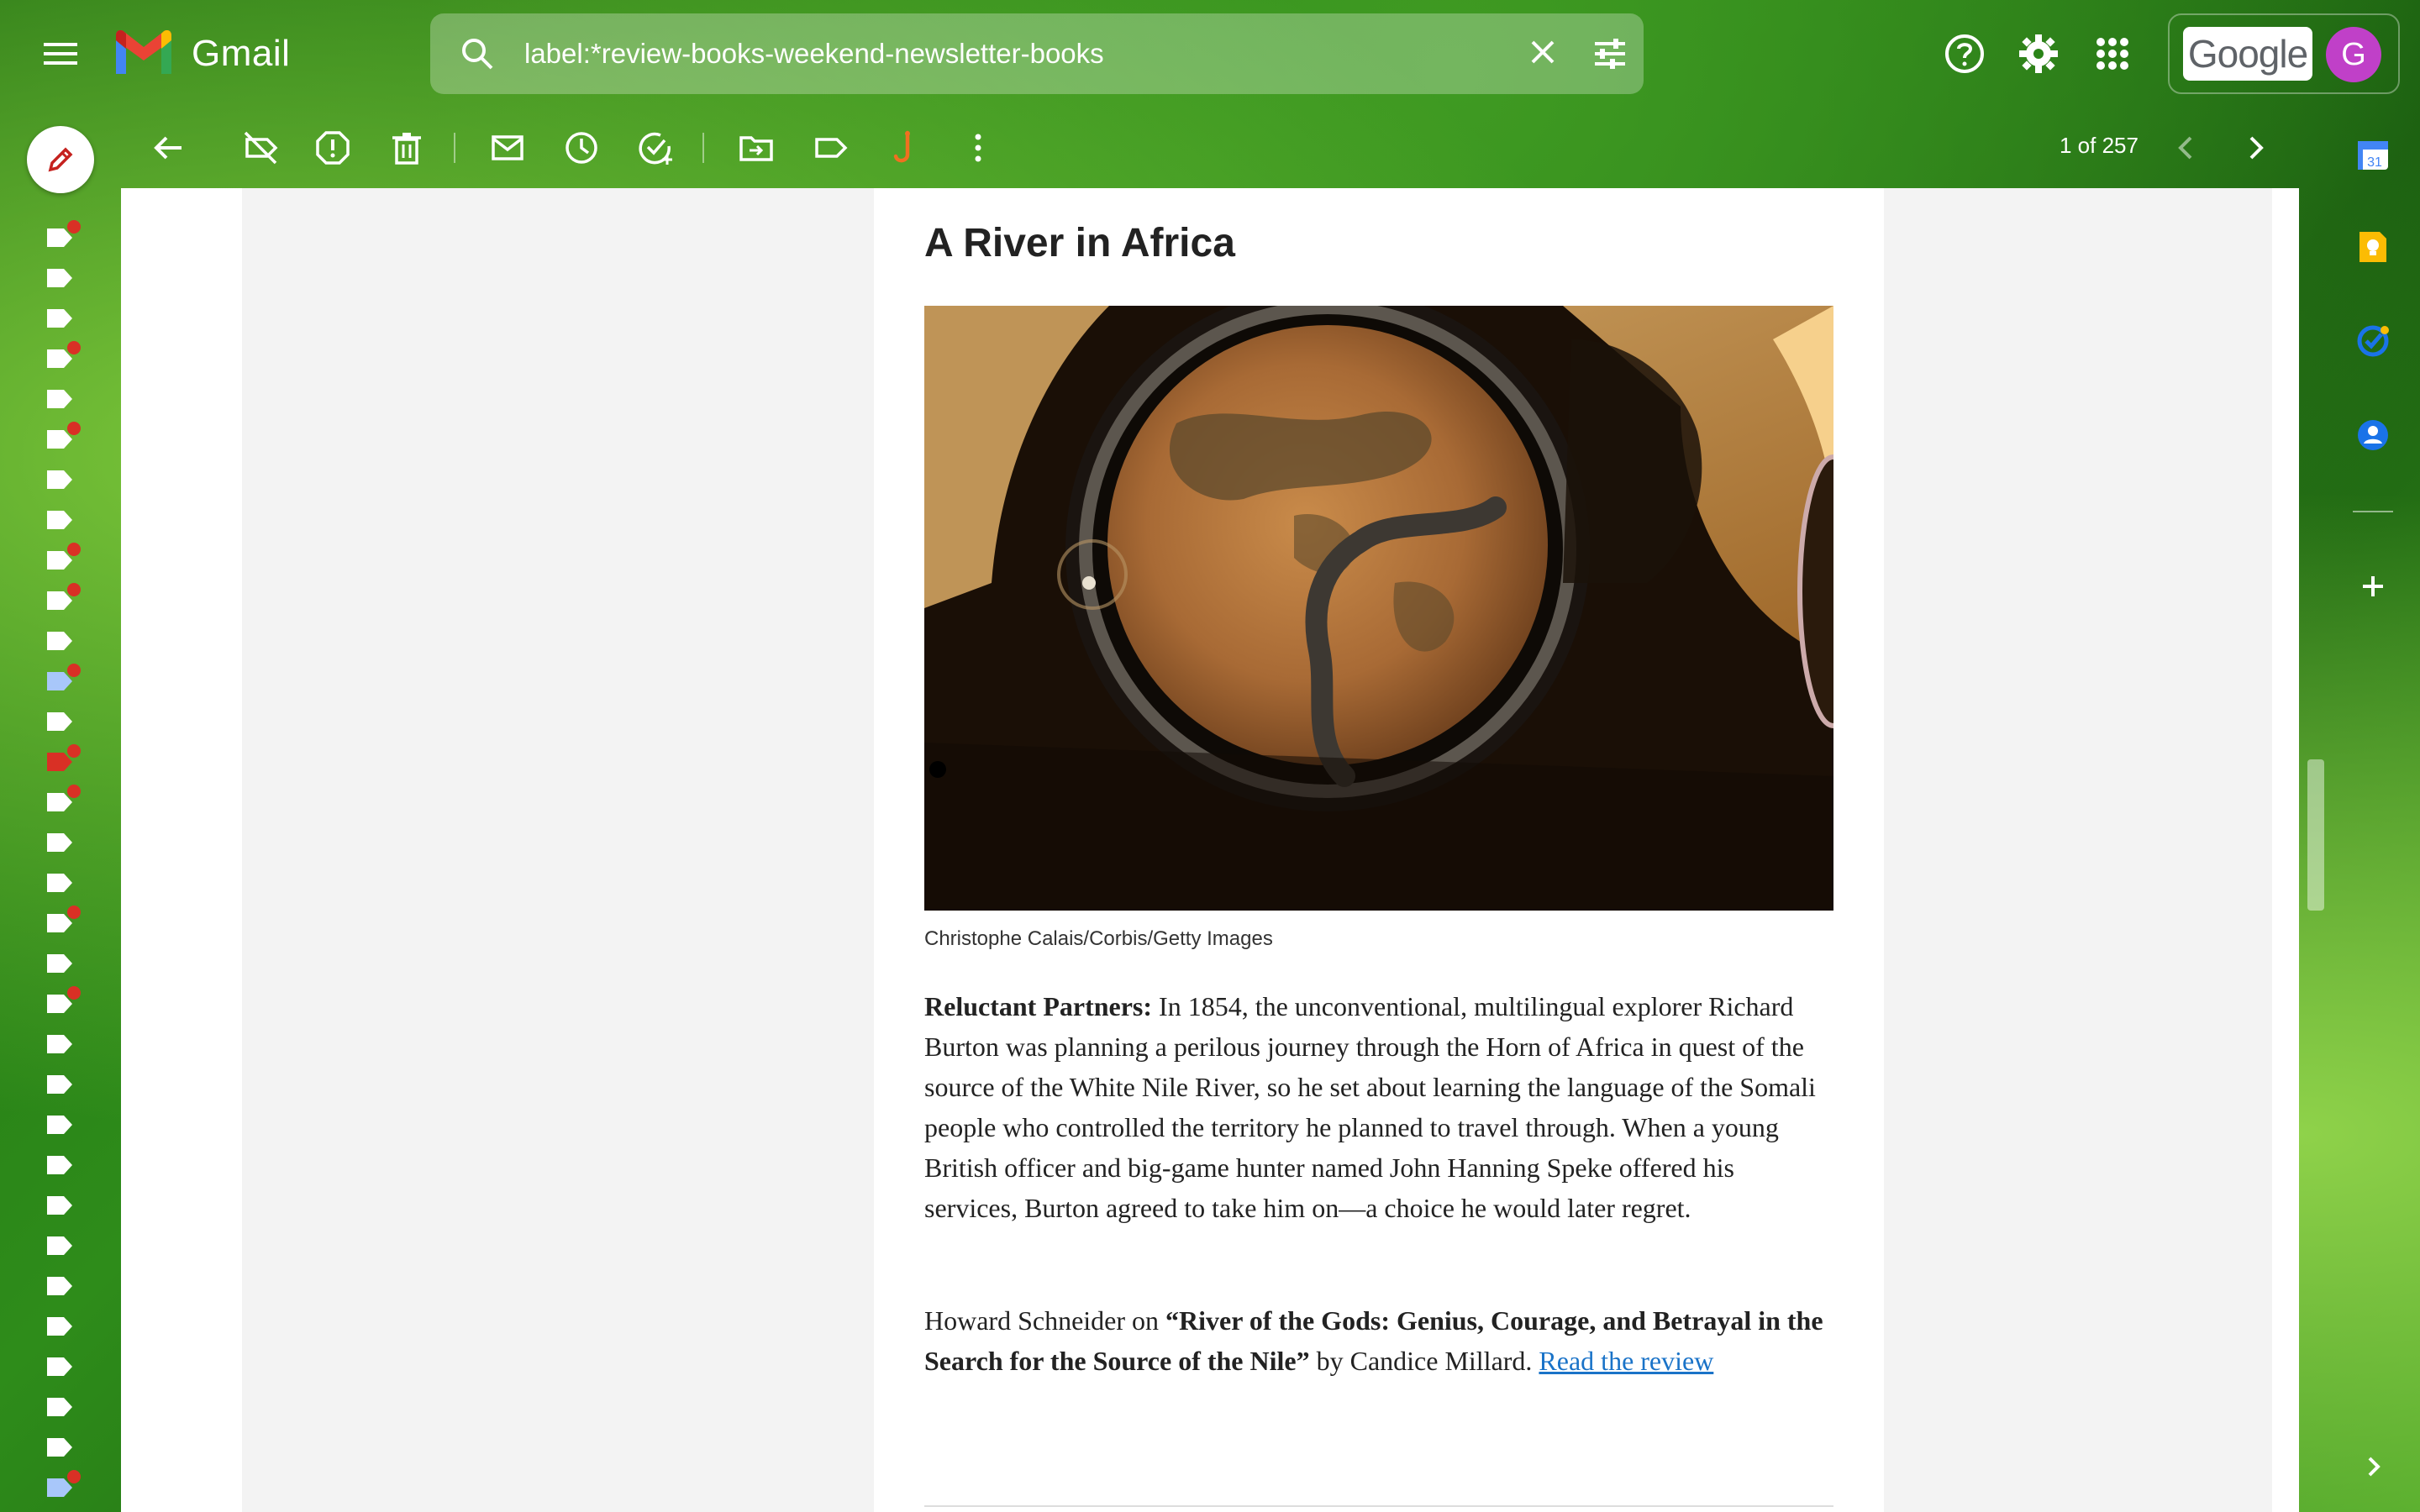 Image resolution: width=2420 pixels, height=1512 pixels. I want to click on section-divider, so click(1378, 1506).